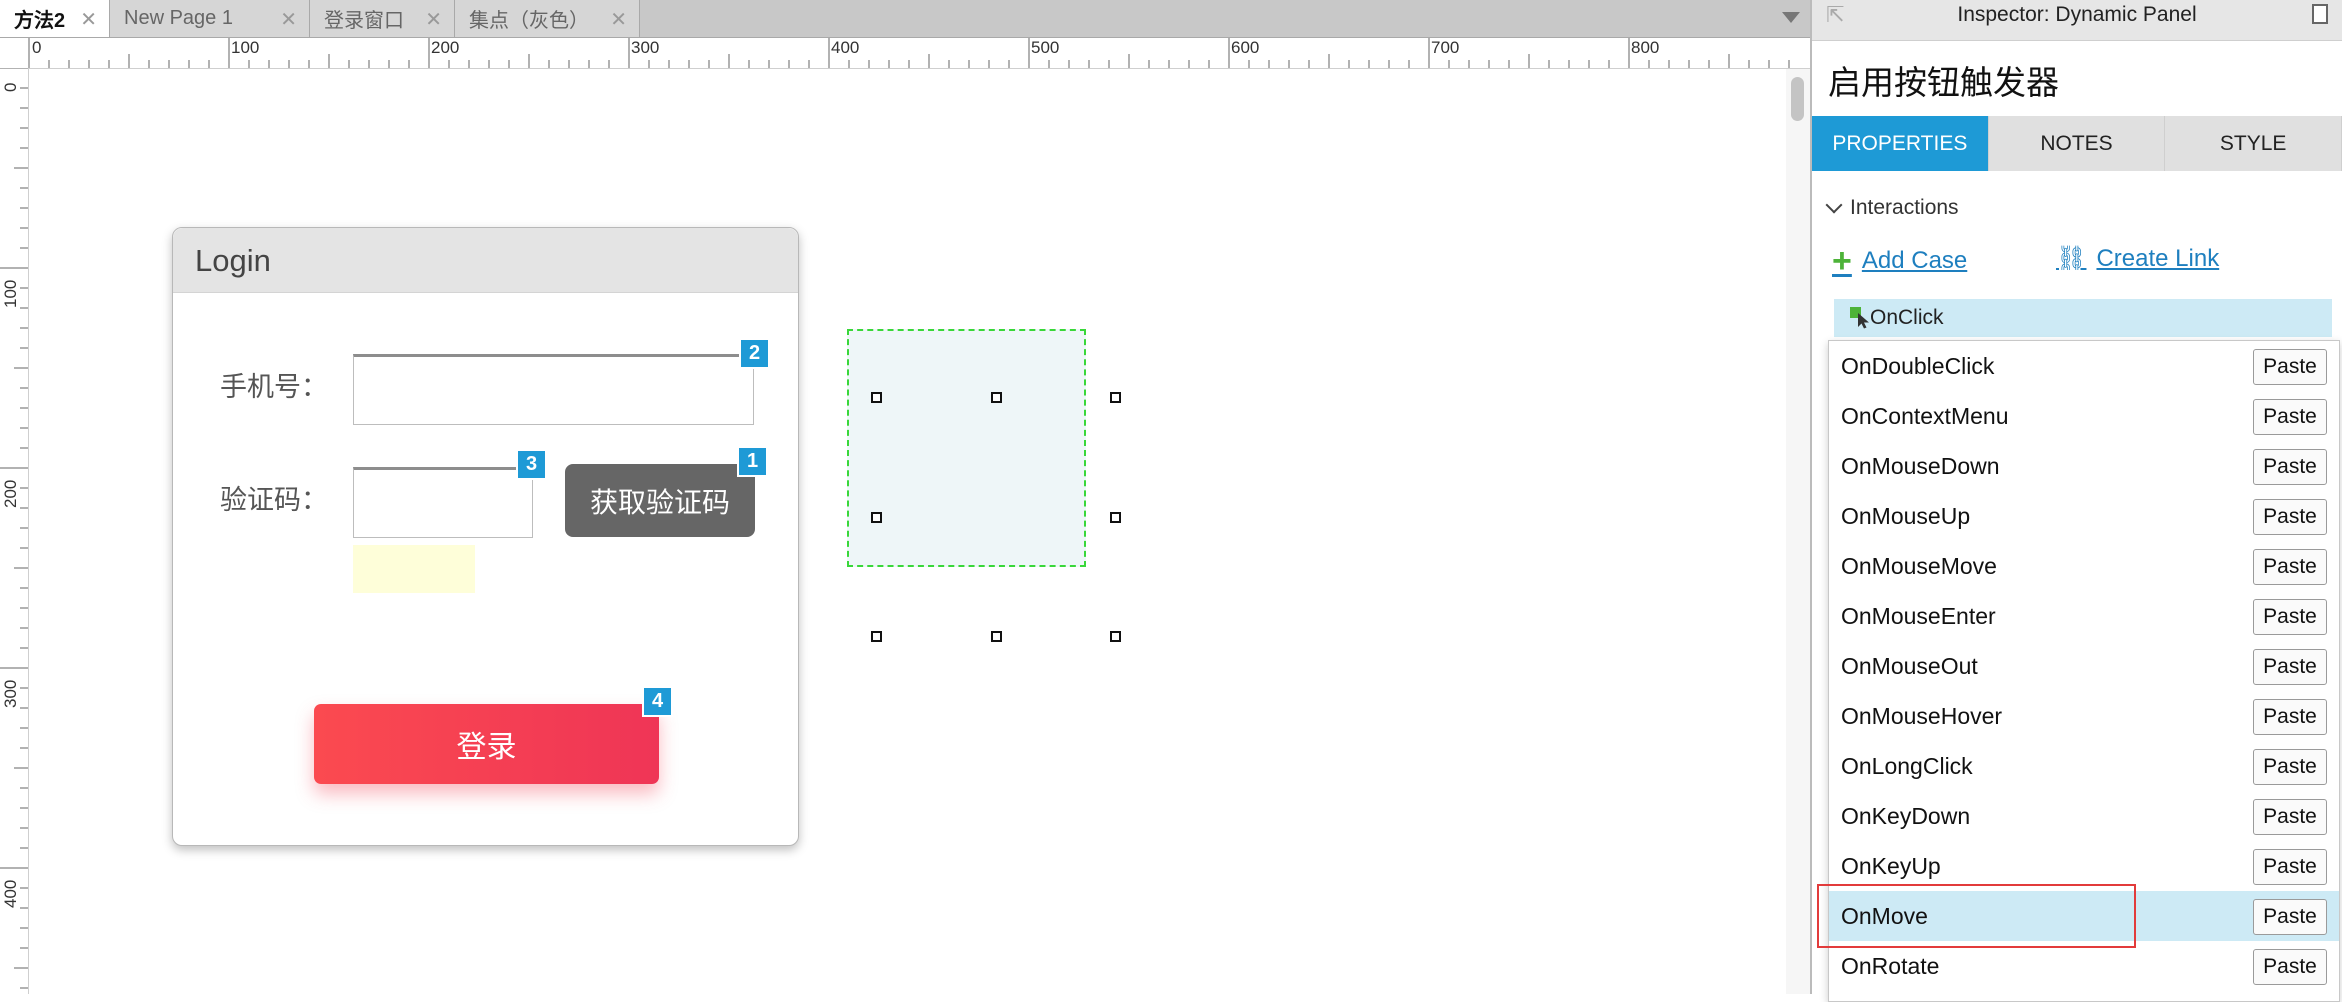  What do you see at coordinates (2084, 666) in the screenshot?
I see `menu-item-onmouseout: OnMouseOut Paste` at bounding box center [2084, 666].